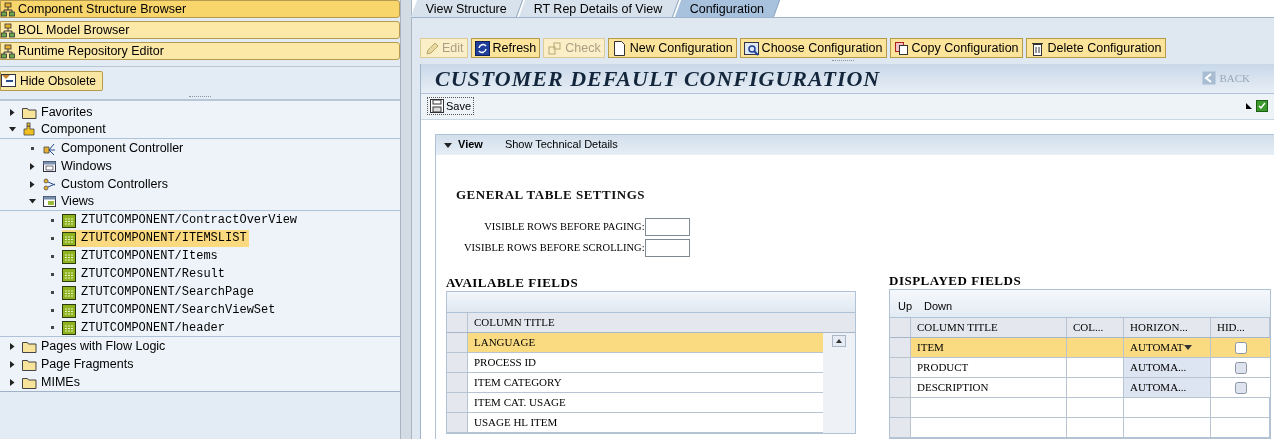 Image resolution: width=1274 pixels, height=439 pixels. Describe the element at coordinates (672, 48) in the screenshot. I see `toolbar-button: New Configuration` at that location.